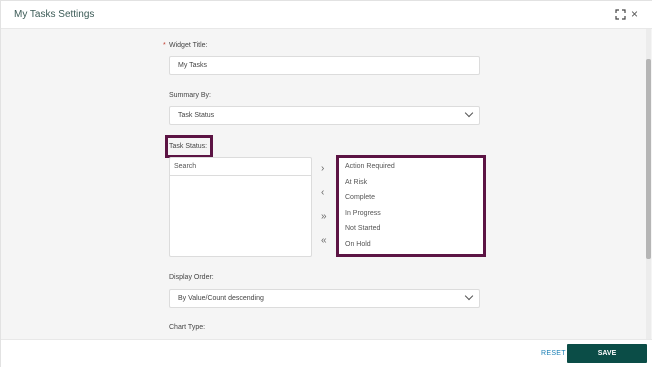 The height and width of the screenshot is (368, 652). What do you see at coordinates (553, 353) in the screenshot?
I see `reset-button: RESET` at bounding box center [553, 353].